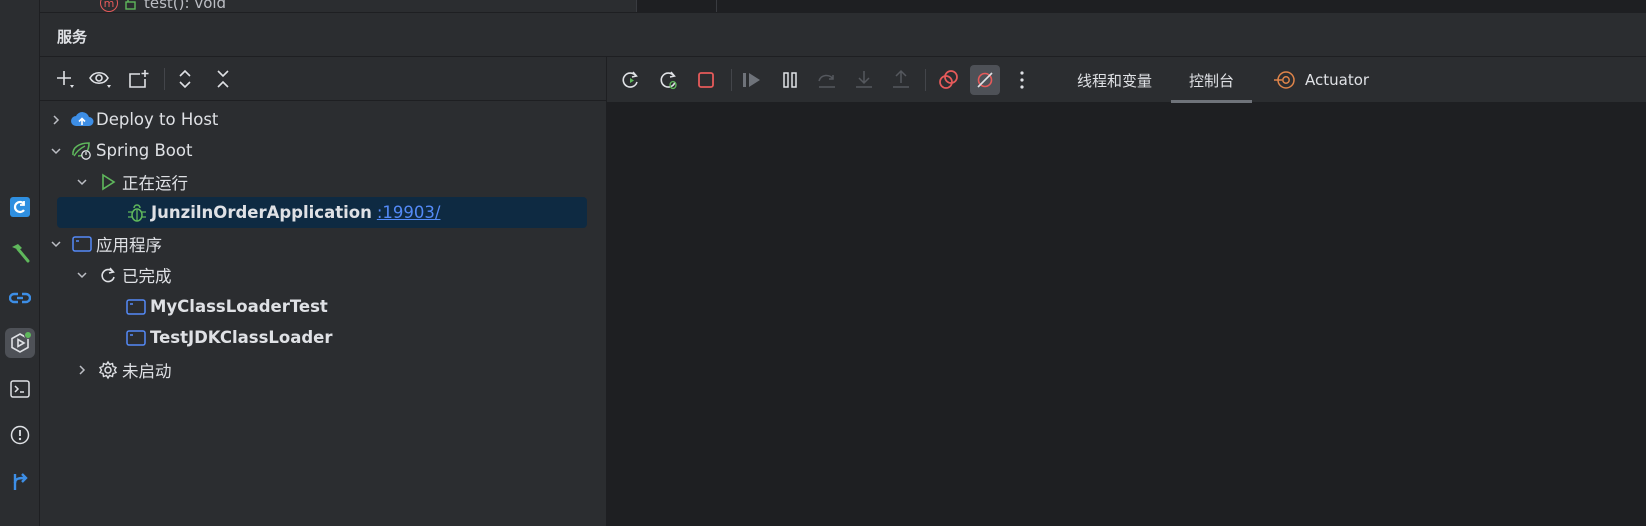 This screenshot has height=526, width=1646. I want to click on resume-button, so click(752, 80).